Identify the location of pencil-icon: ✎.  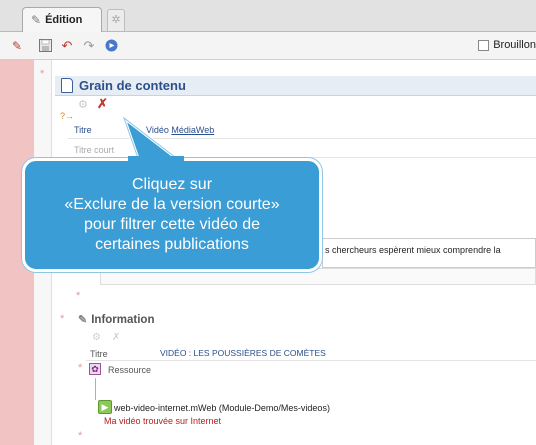
(17, 46).